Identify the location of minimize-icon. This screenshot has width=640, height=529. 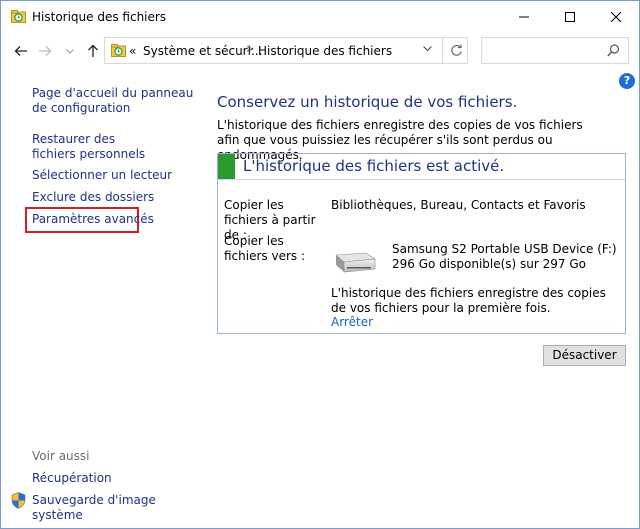
(524, 17).